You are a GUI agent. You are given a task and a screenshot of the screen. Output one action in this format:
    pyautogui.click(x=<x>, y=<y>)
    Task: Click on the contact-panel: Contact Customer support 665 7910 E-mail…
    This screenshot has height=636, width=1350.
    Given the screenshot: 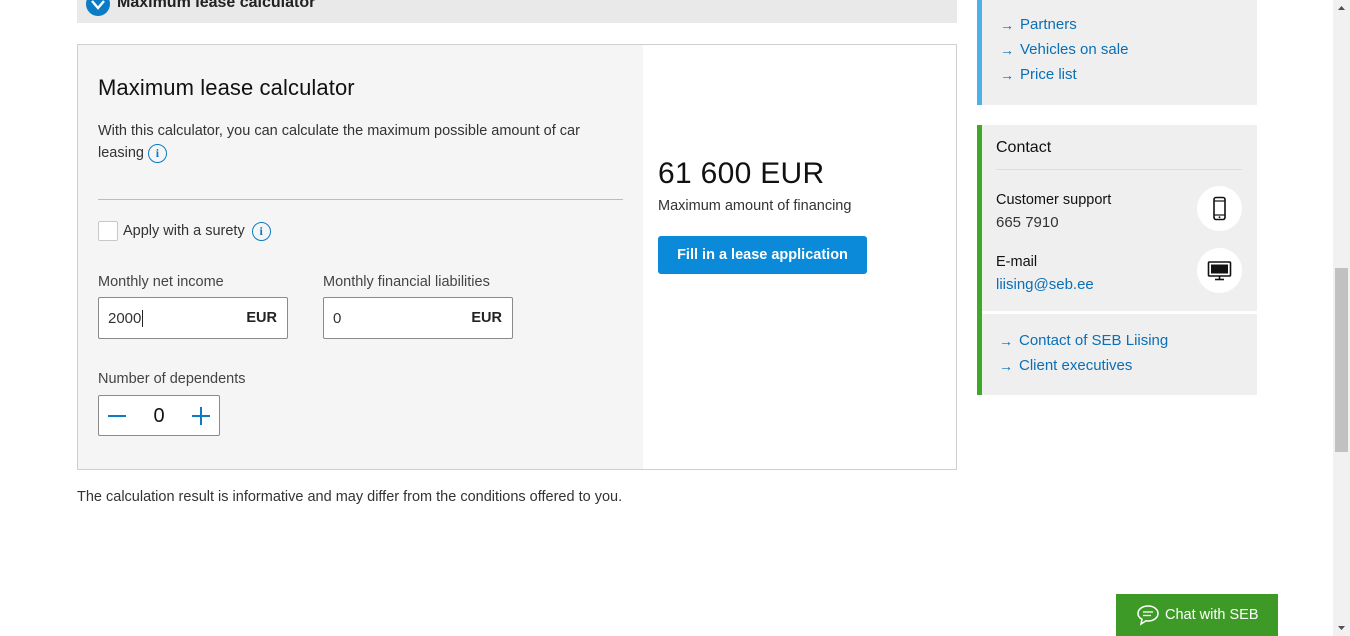 What is the action you would take?
    pyautogui.click(x=1117, y=260)
    